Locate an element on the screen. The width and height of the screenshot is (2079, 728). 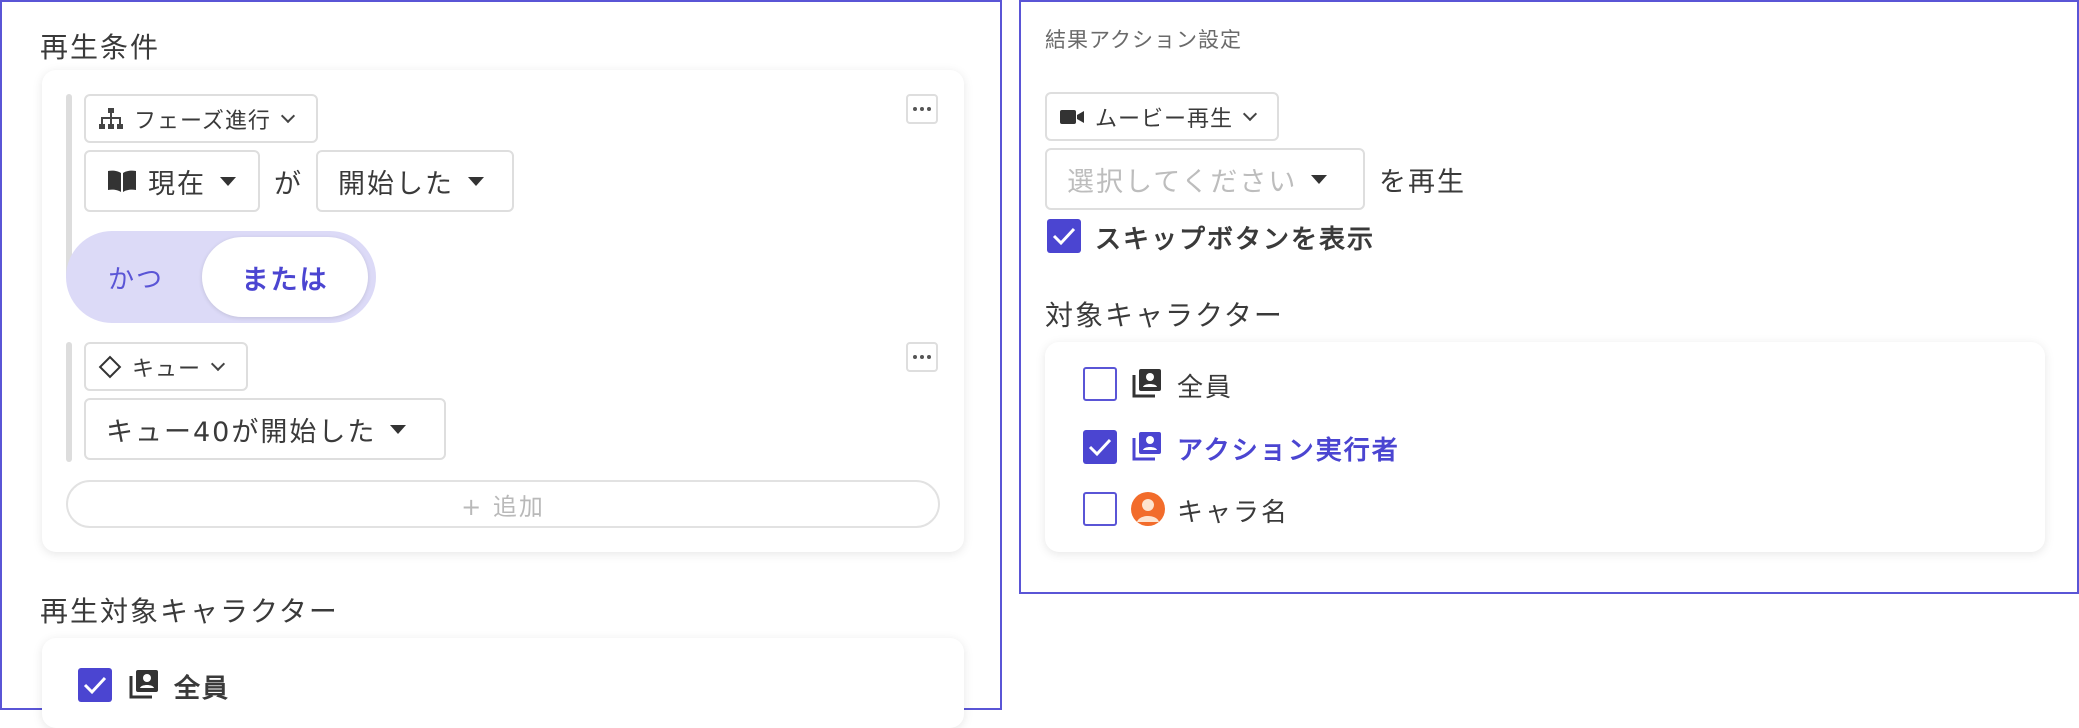
target-character-card: 全員 アクション実行者 キャラ名 is located at coordinates (1545, 447).